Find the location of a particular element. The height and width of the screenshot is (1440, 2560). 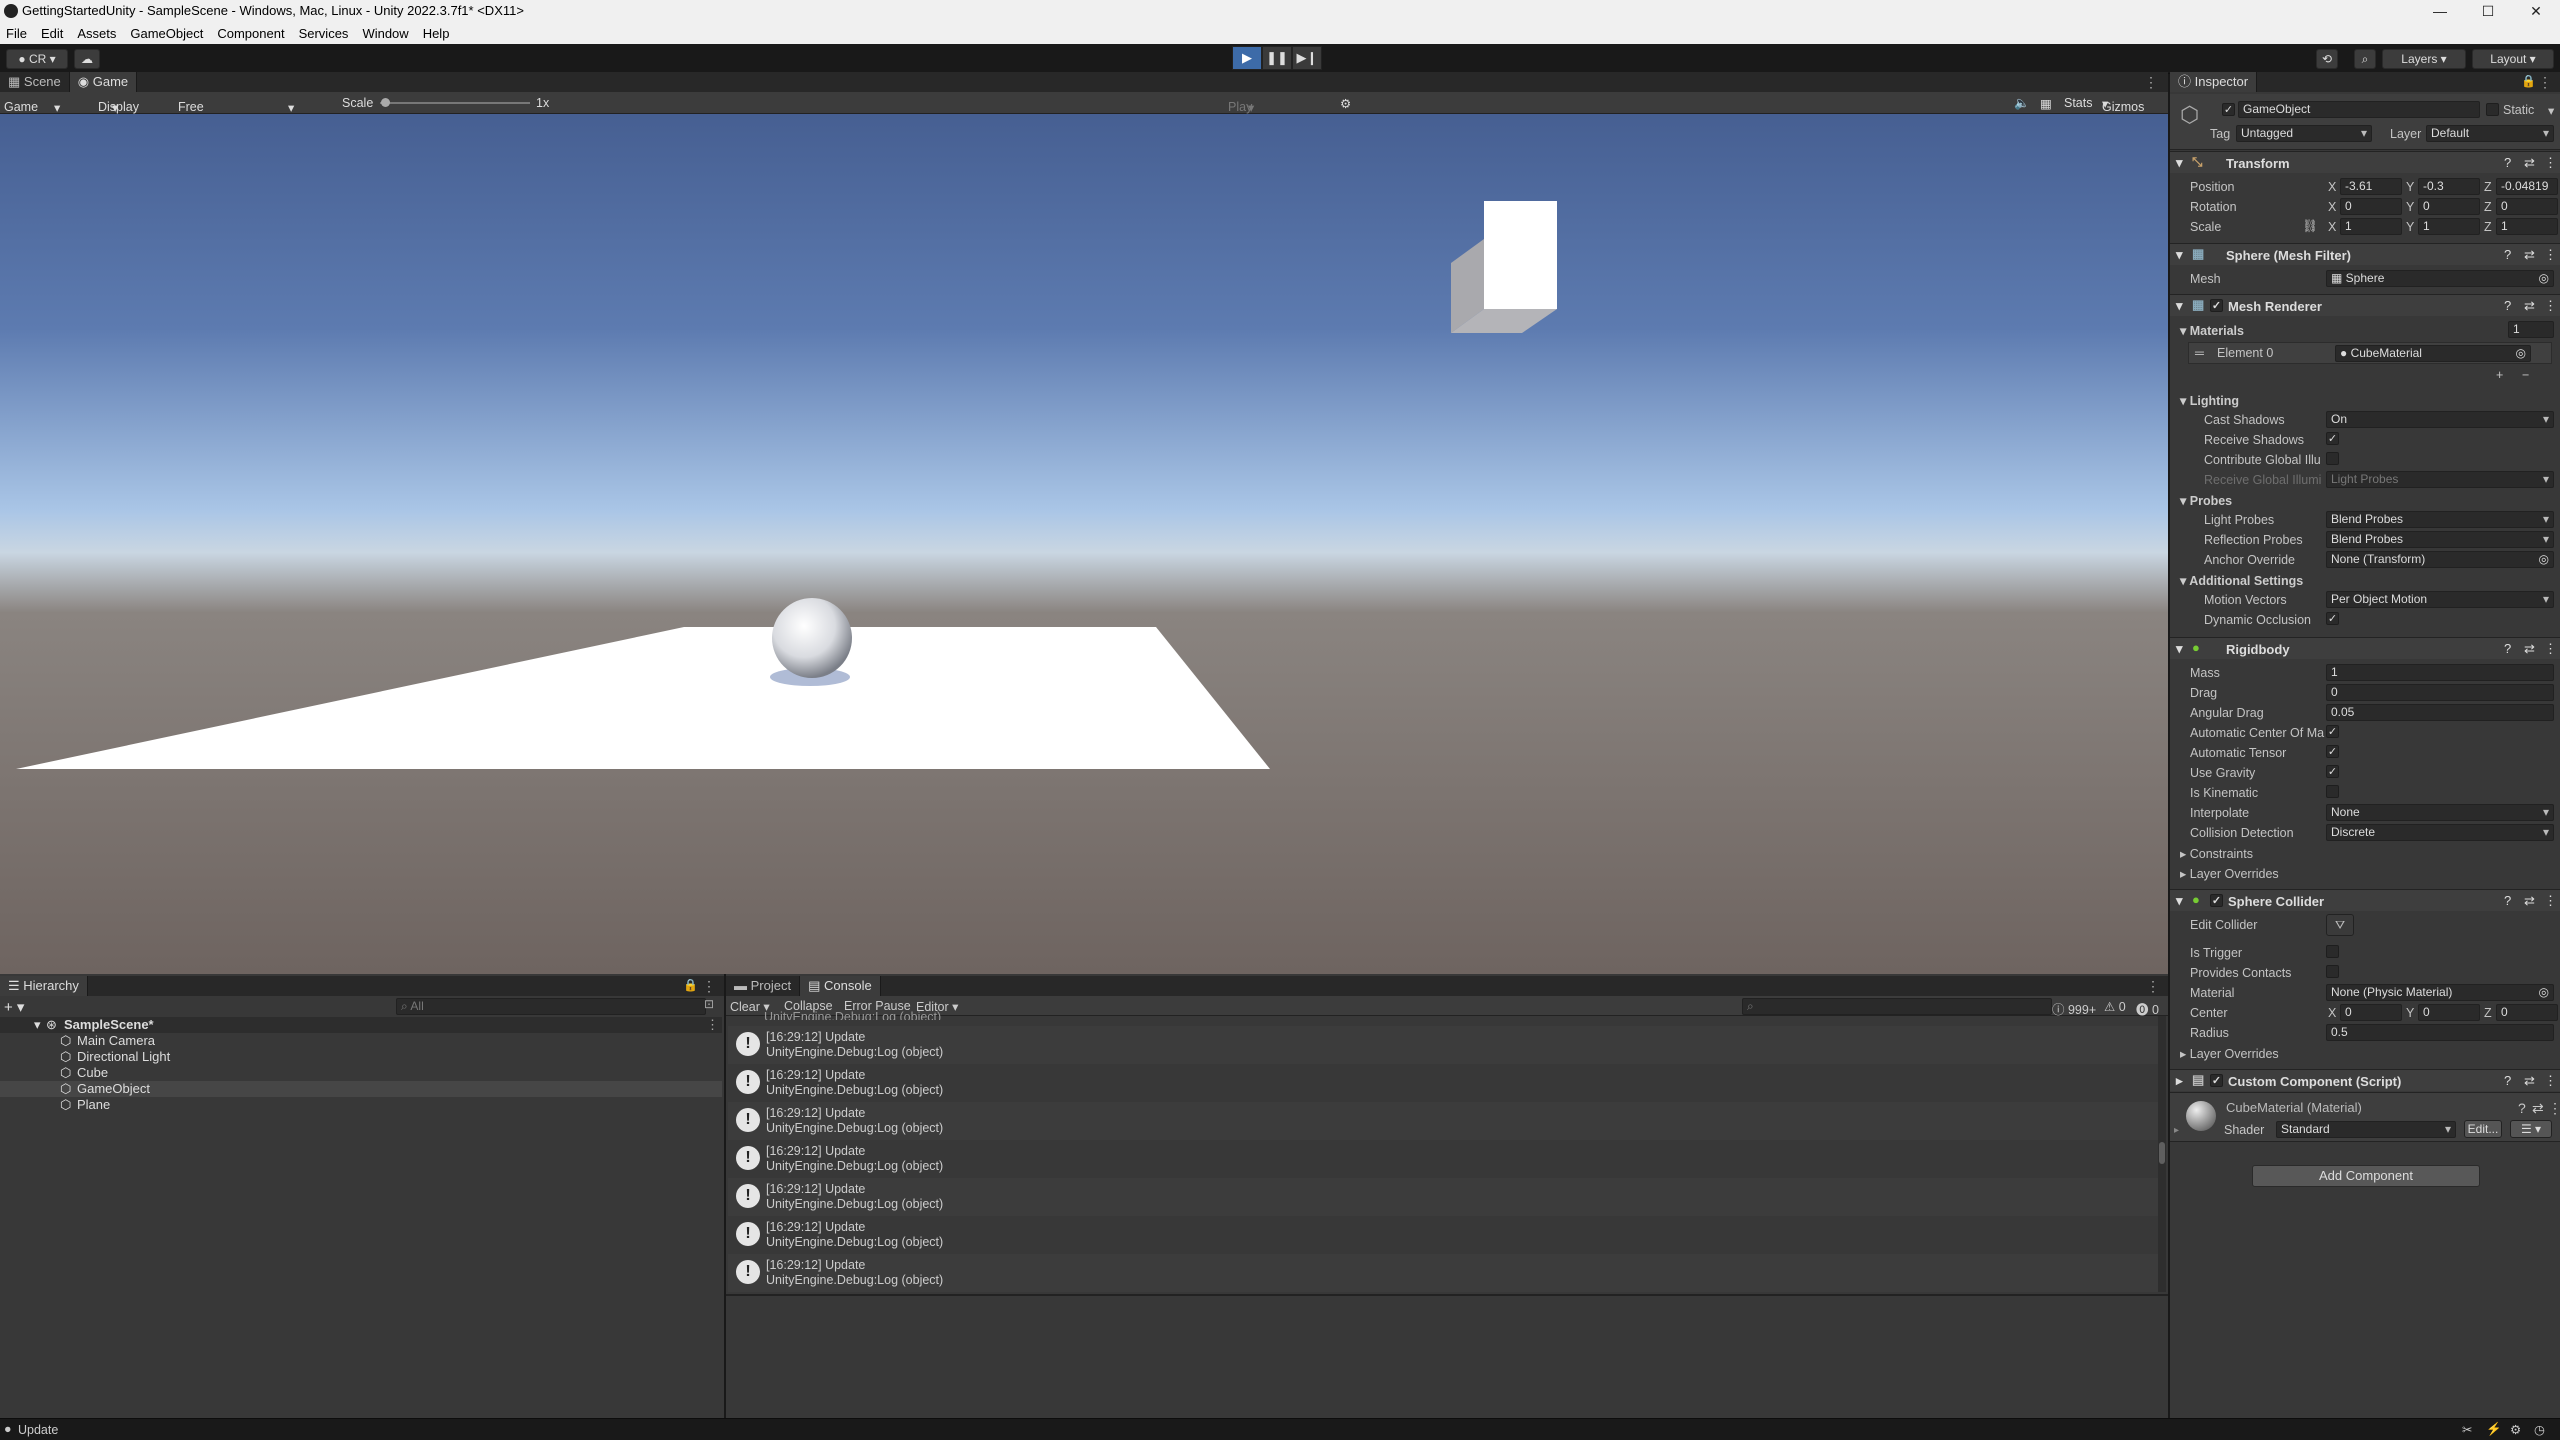

scene-more-icon: ⋮ is located at coordinates (712, 1025).